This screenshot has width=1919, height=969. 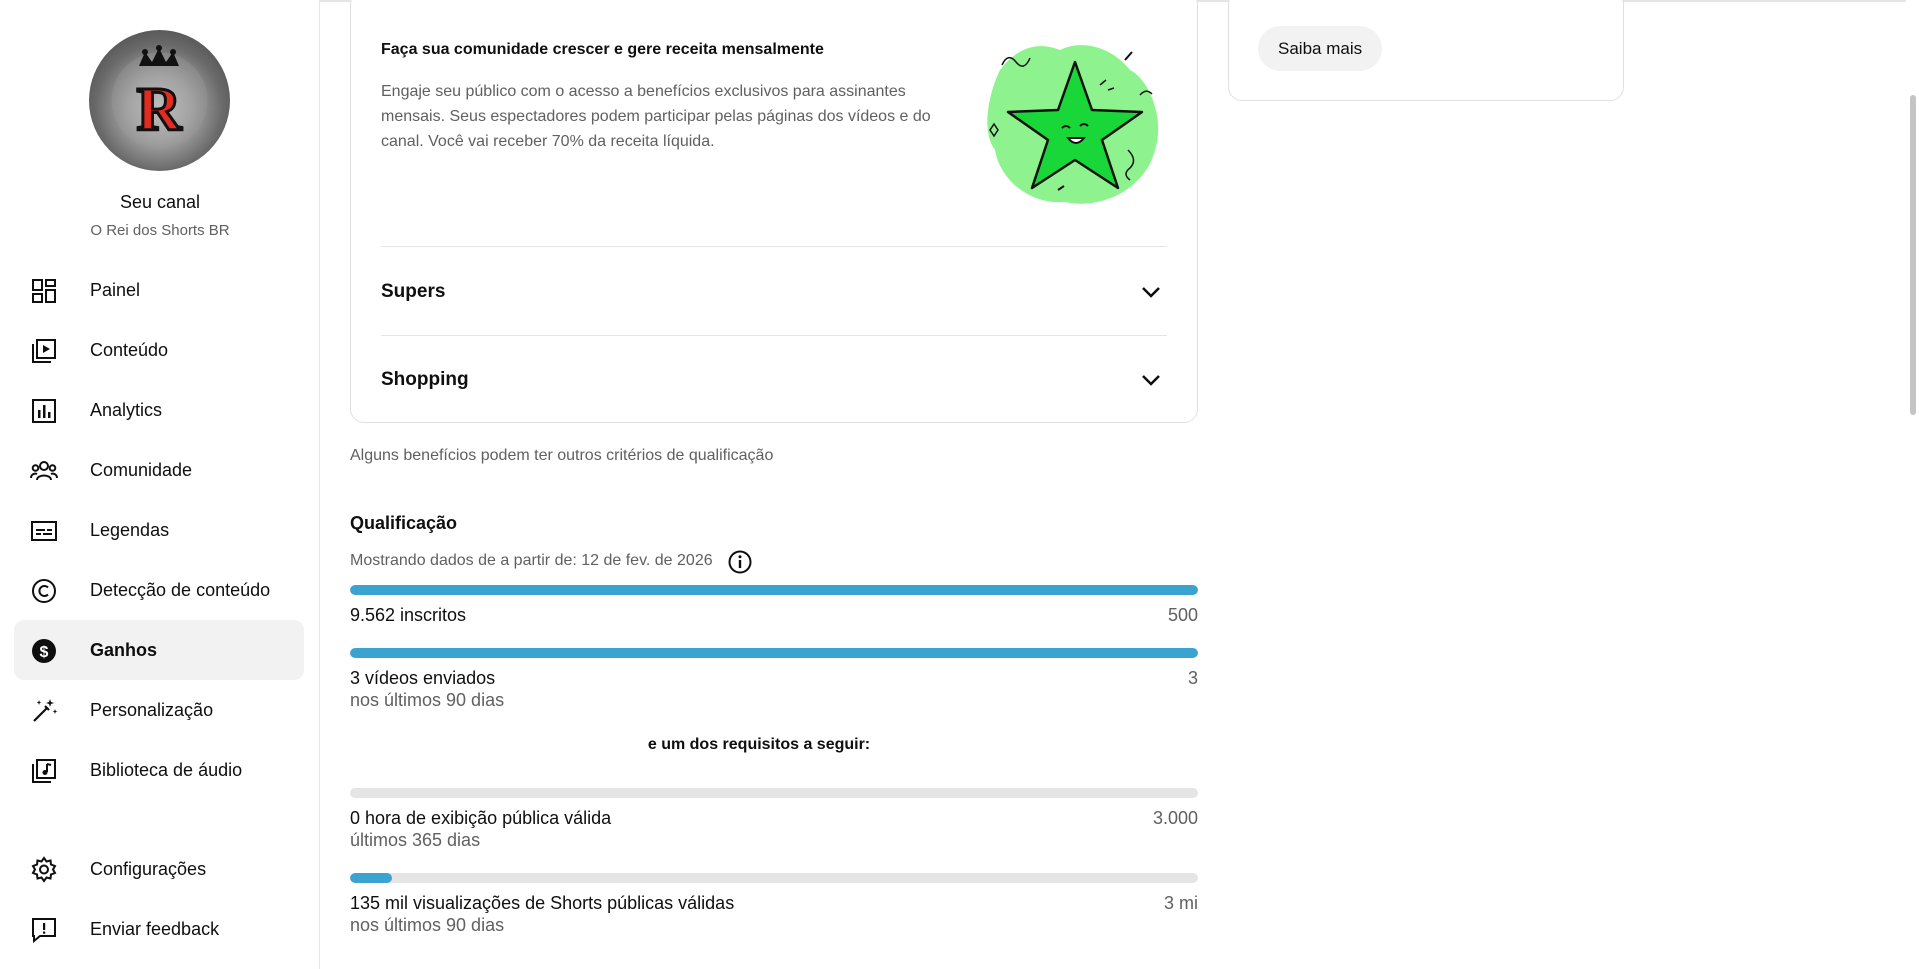 What do you see at coordinates (1913, 255) in the screenshot?
I see `scrollbar-thumb` at bounding box center [1913, 255].